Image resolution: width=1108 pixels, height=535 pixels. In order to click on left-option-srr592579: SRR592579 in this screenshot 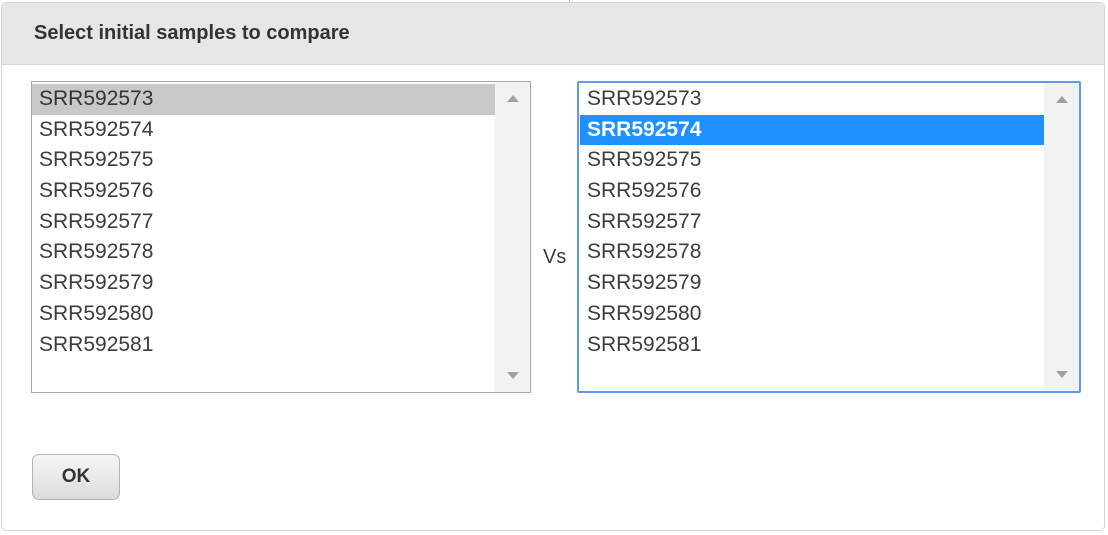, I will do `click(264, 283)`.